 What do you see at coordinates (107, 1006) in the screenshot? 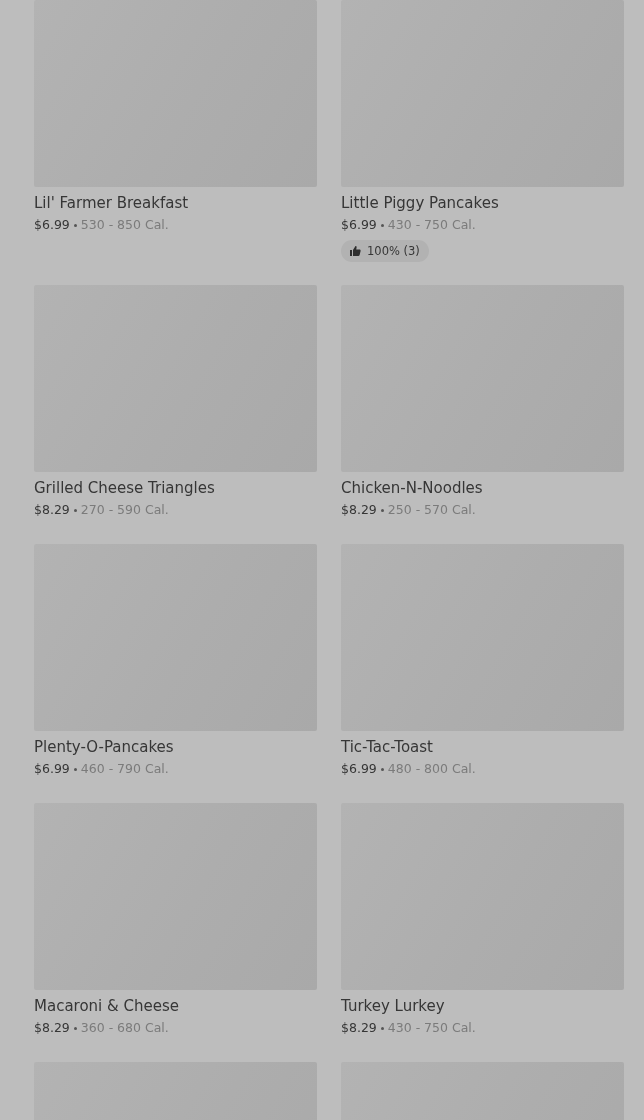
I see `dish-name: Macaroni & Cheese` at bounding box center [107, 1006].